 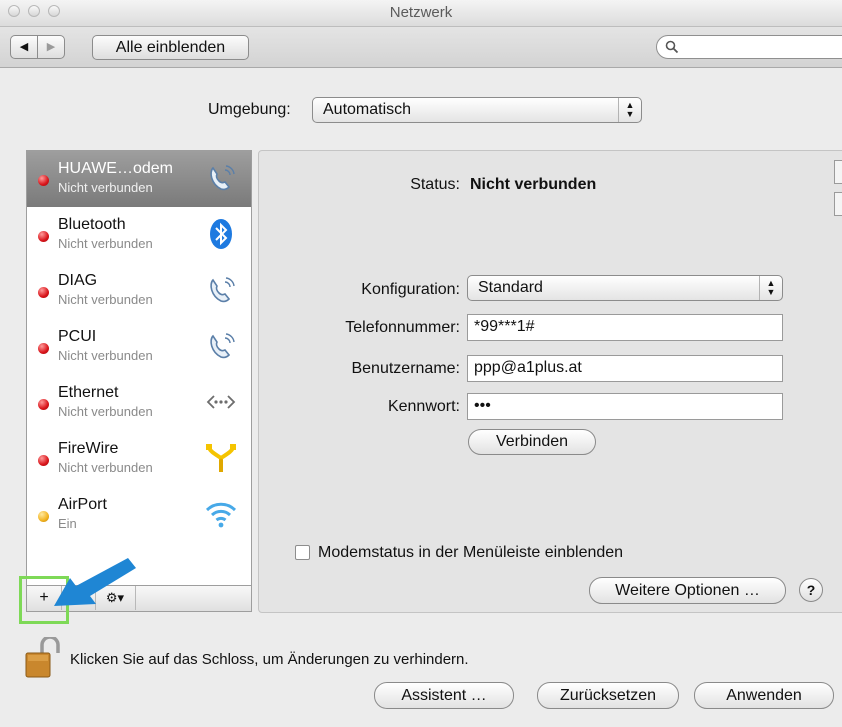 What do you see at coordinates (423, 406) in the screenshot?
I see `password-label: Kennwort:` at bounding box center [423, 406].